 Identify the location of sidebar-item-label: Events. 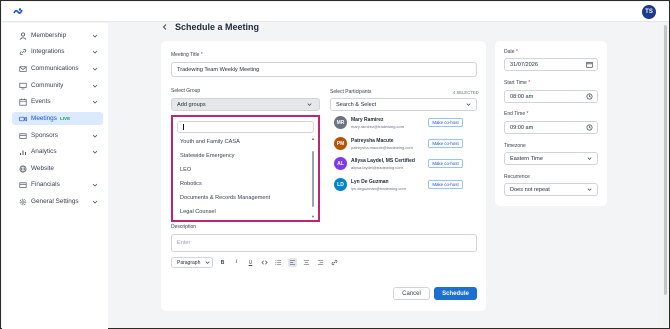
(41, 101).